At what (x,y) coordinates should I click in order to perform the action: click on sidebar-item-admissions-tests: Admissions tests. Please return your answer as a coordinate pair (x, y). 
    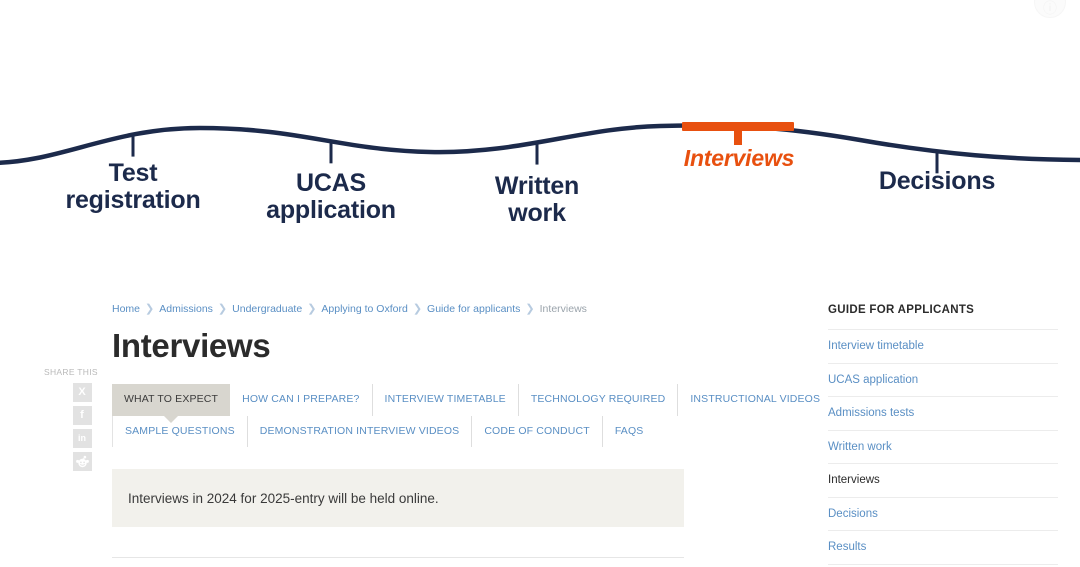
    Looking at the image, I should click on (943, 413).